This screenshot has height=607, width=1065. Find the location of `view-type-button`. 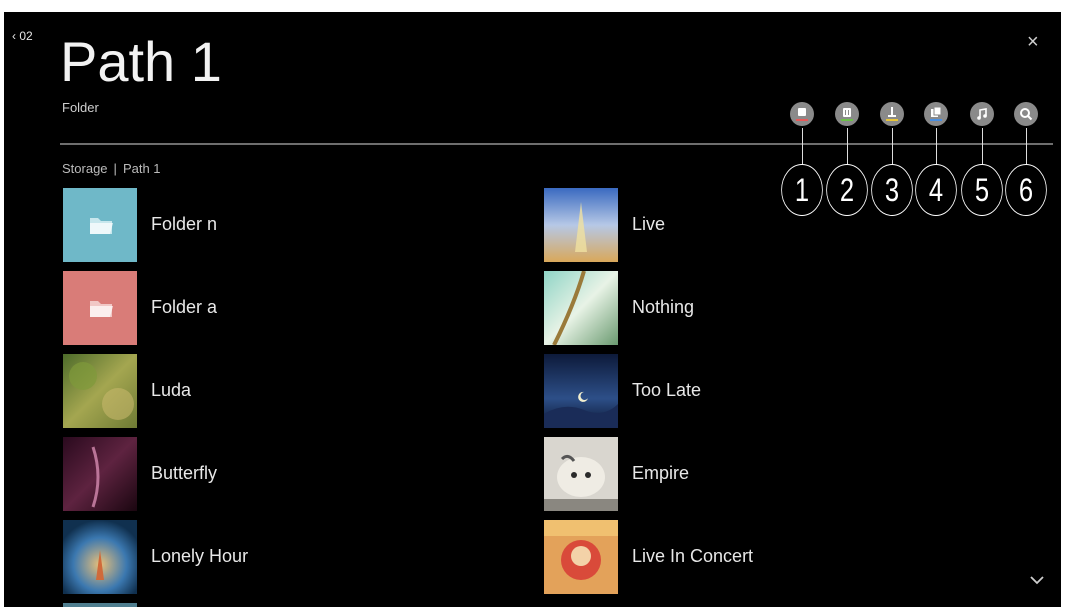

view-type-button is located at coordinates (802, 114).